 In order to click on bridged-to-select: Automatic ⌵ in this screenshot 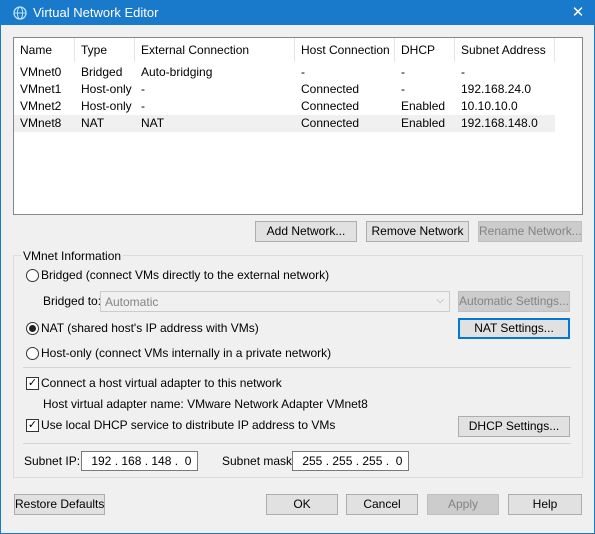, I will do `click(275, 301)`.